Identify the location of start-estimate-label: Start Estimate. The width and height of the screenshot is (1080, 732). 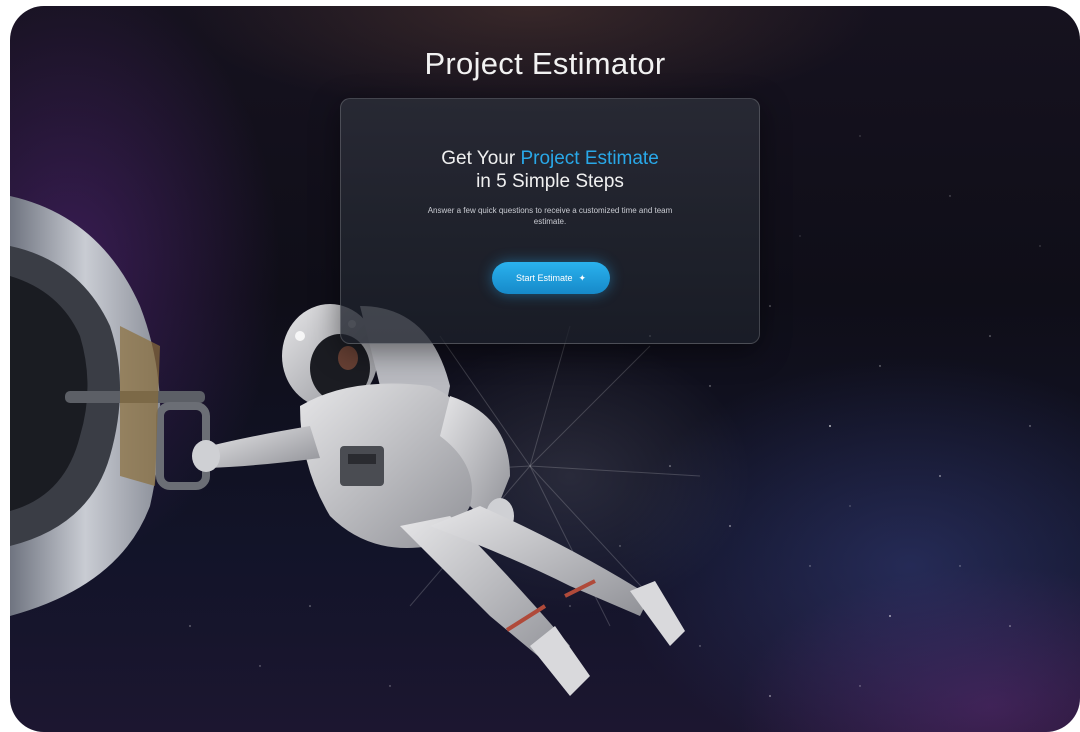
(544, 278).